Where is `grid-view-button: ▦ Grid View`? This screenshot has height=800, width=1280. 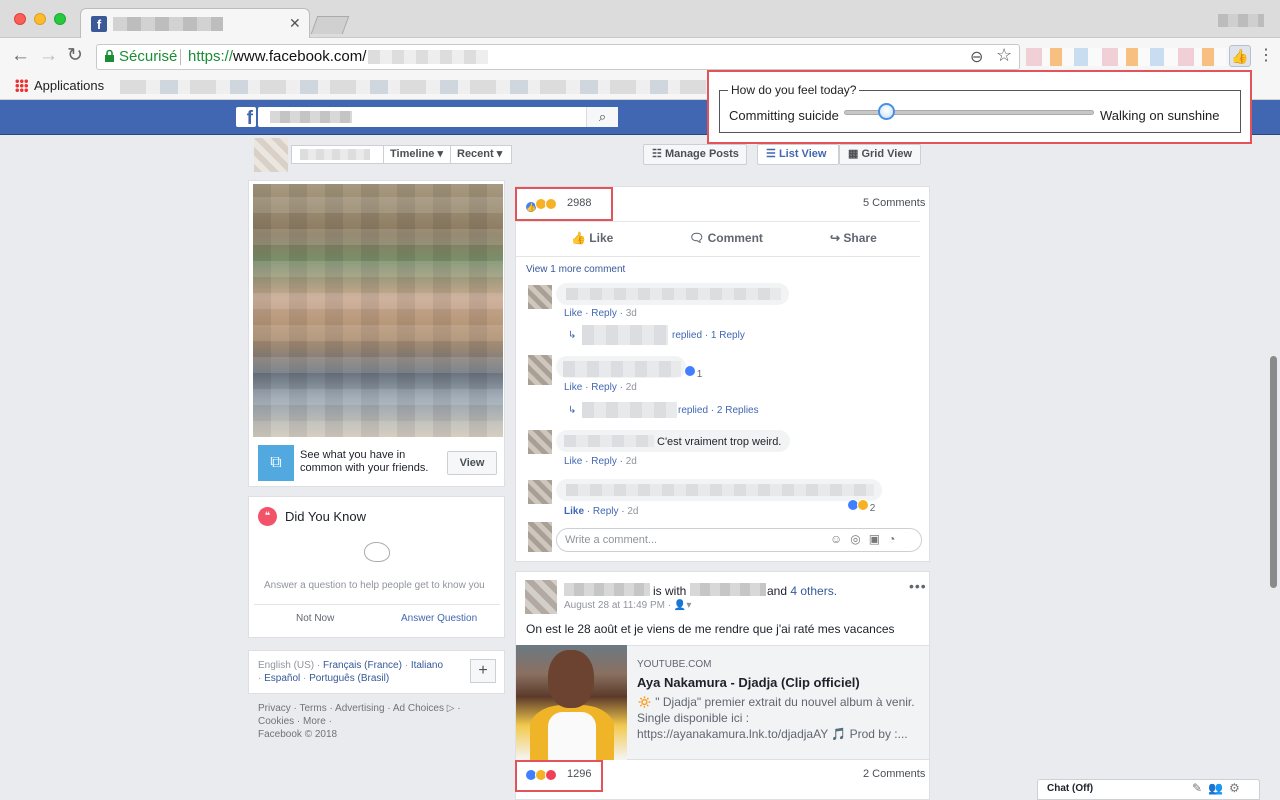 grid-view-button: ▦ Grid View is located at coordinates (880, 154).